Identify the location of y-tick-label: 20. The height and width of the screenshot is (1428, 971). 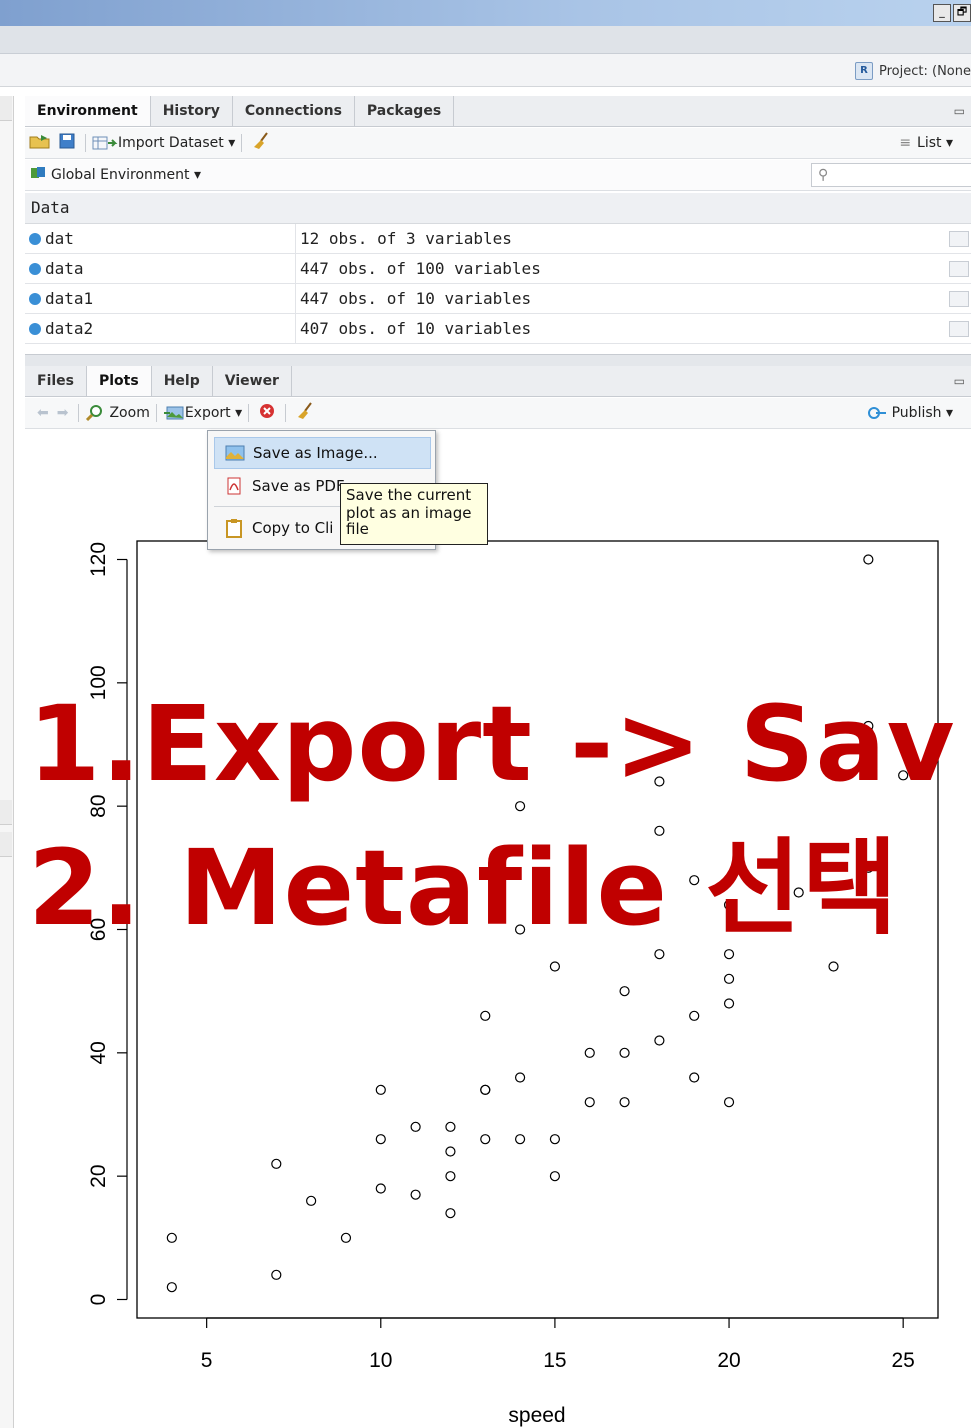
(98, 1175).